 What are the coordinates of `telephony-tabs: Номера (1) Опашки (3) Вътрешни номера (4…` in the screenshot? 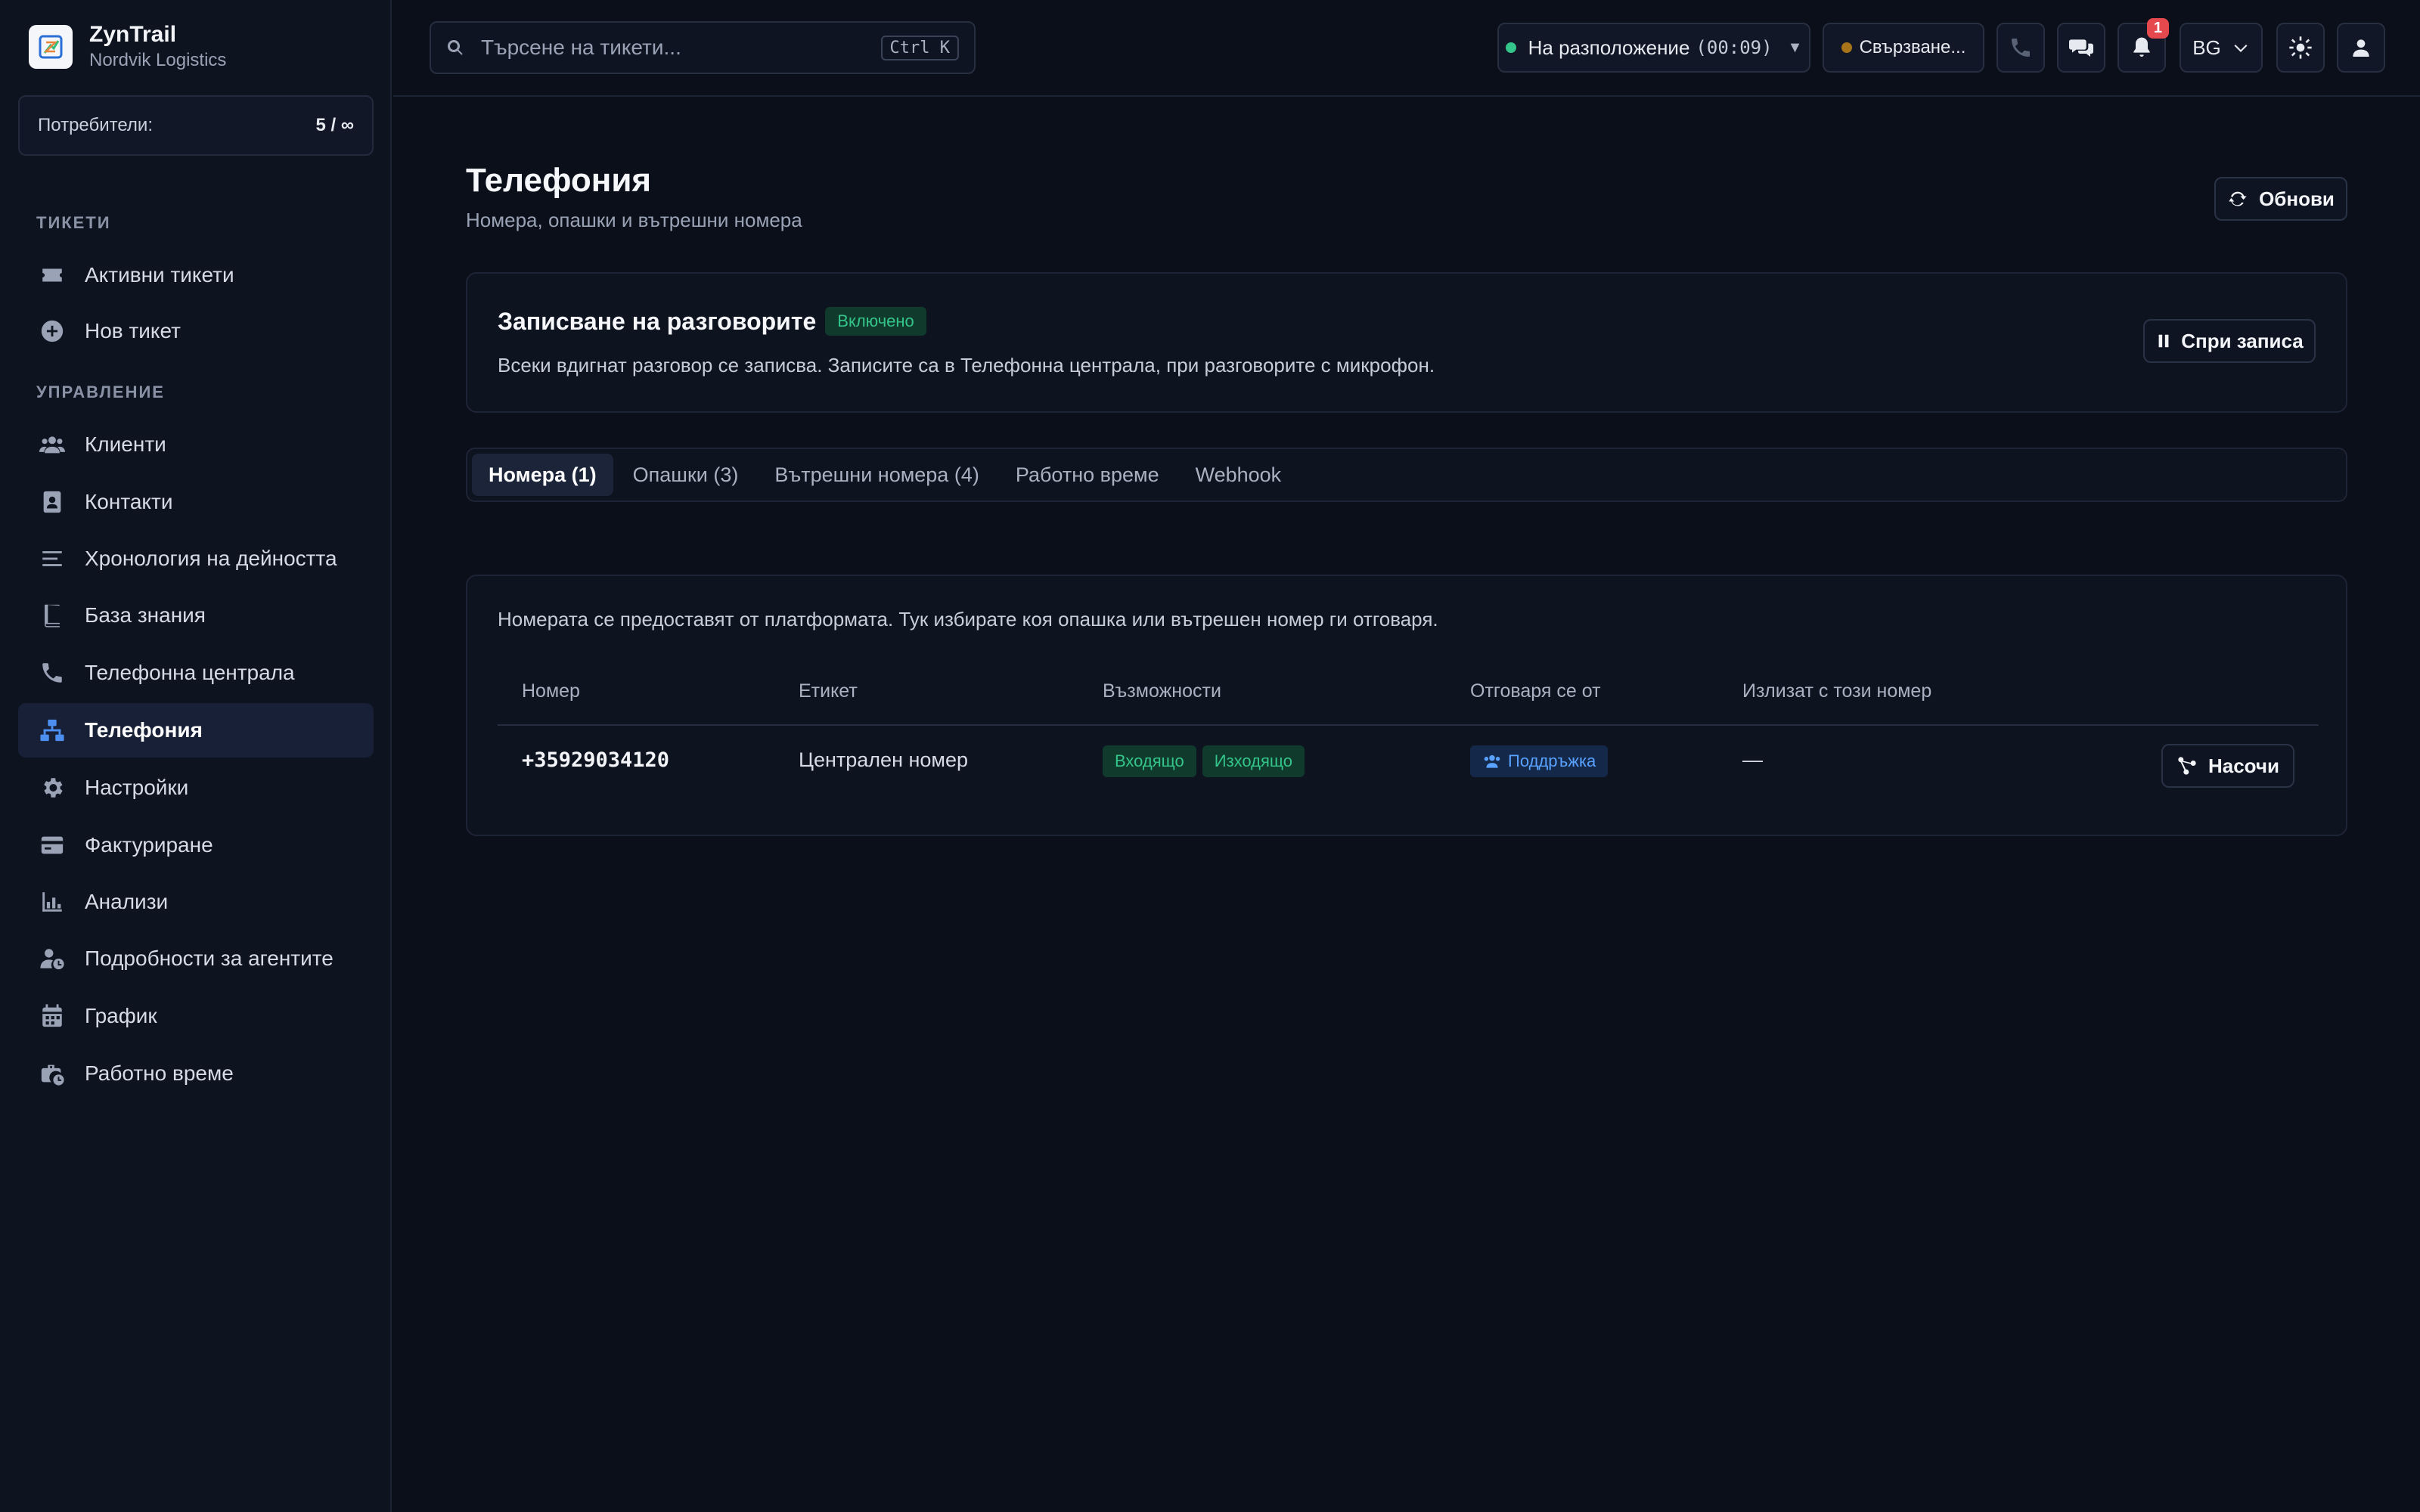 It's located at (1406, 475).